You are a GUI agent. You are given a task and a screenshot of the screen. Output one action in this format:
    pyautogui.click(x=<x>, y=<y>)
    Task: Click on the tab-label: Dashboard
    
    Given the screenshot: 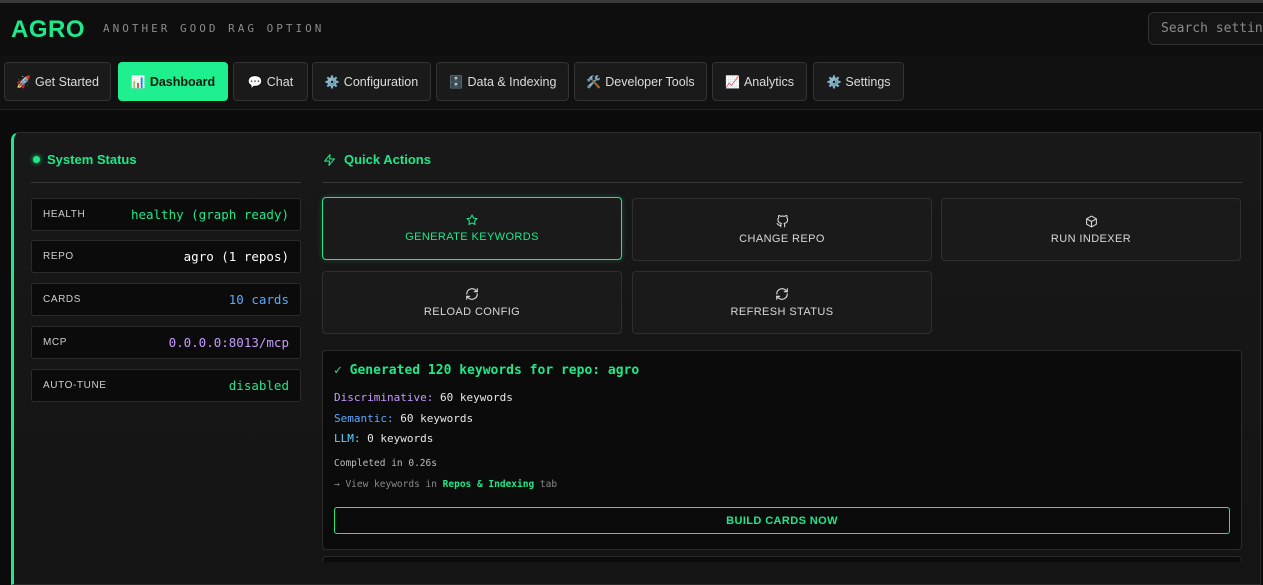 What is the action you would take?
    pyautogui.click(x=182, y=81)
    